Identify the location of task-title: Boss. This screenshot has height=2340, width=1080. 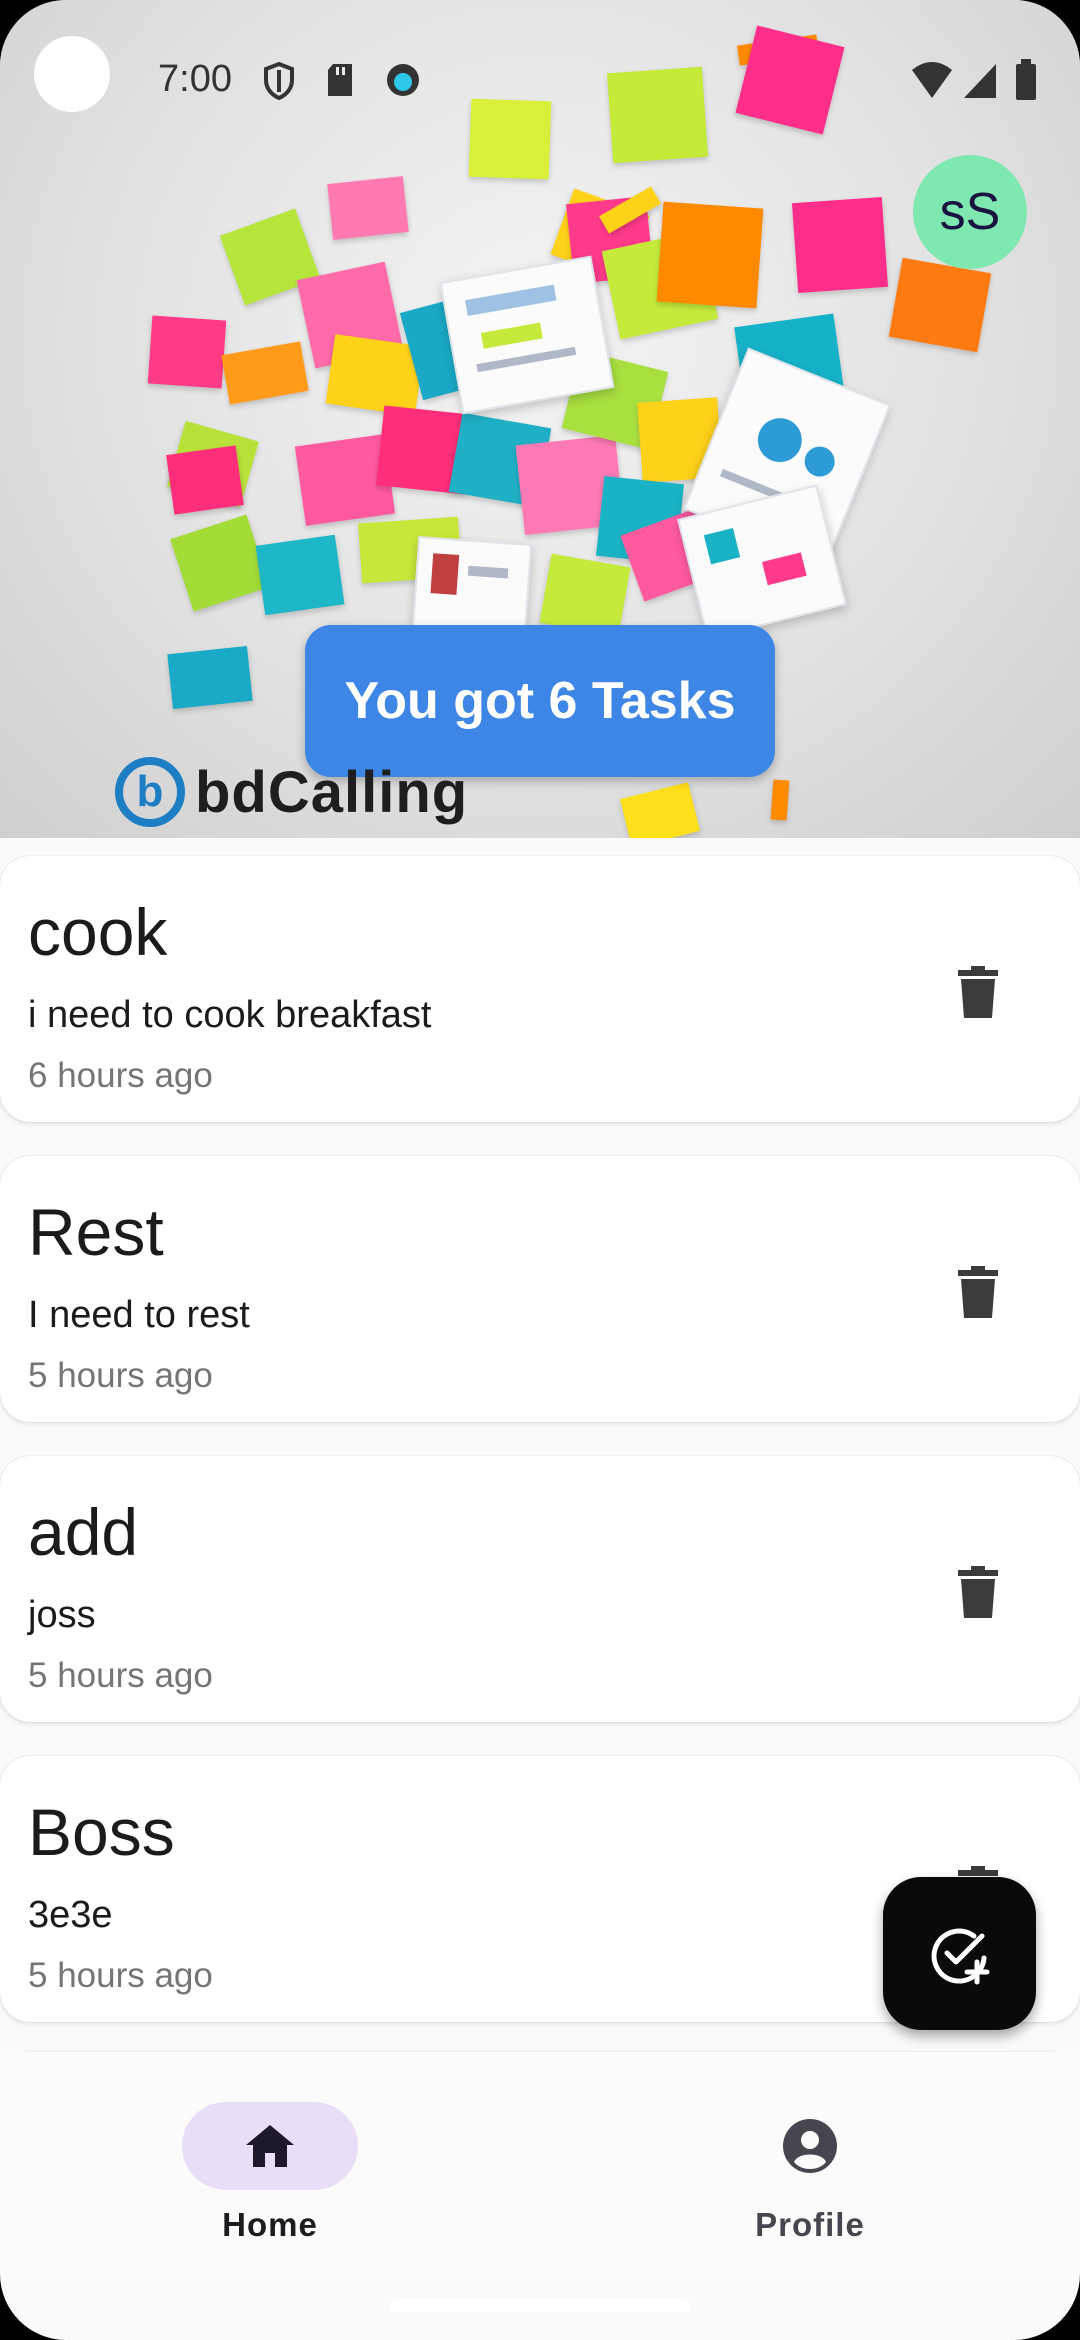
(101, 1832).